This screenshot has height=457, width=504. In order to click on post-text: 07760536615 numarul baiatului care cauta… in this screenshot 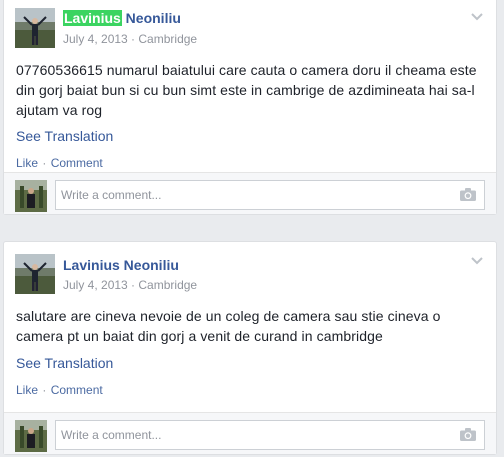, I will do `click(250, 85)`.